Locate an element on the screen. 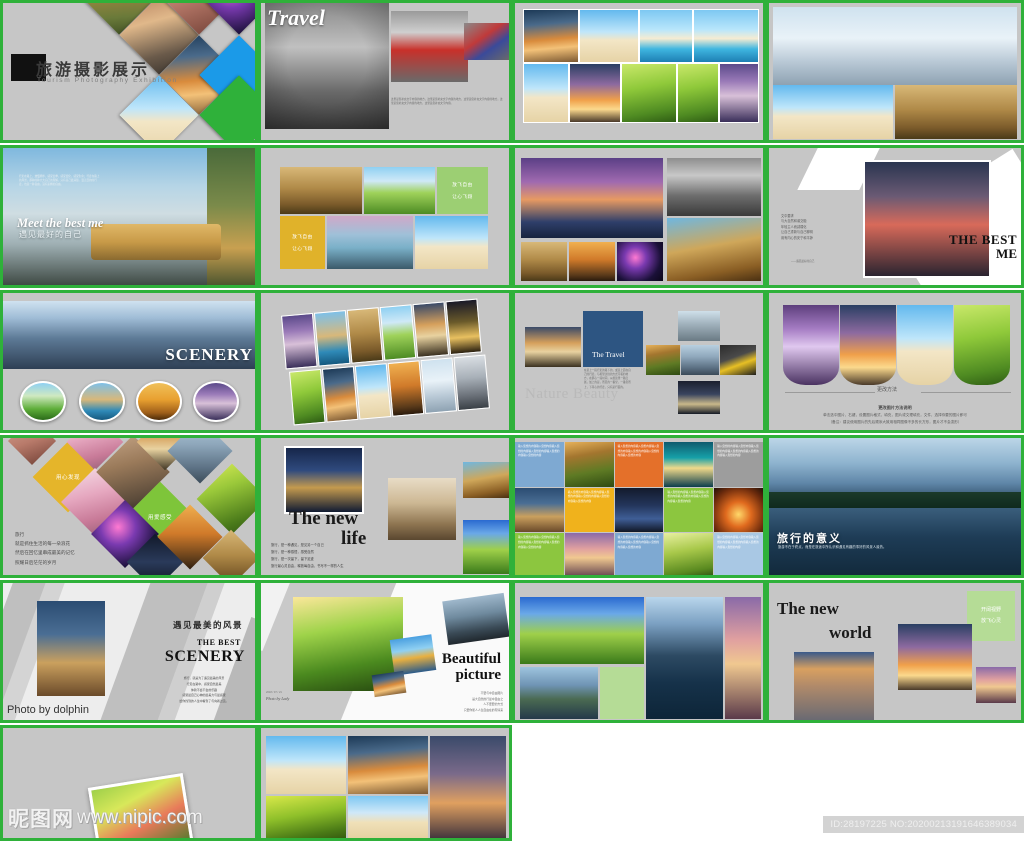 Image resolution: width=1024 pixels, height=841 pixels. card-title: The Travel is located at coordinates (608, 354).